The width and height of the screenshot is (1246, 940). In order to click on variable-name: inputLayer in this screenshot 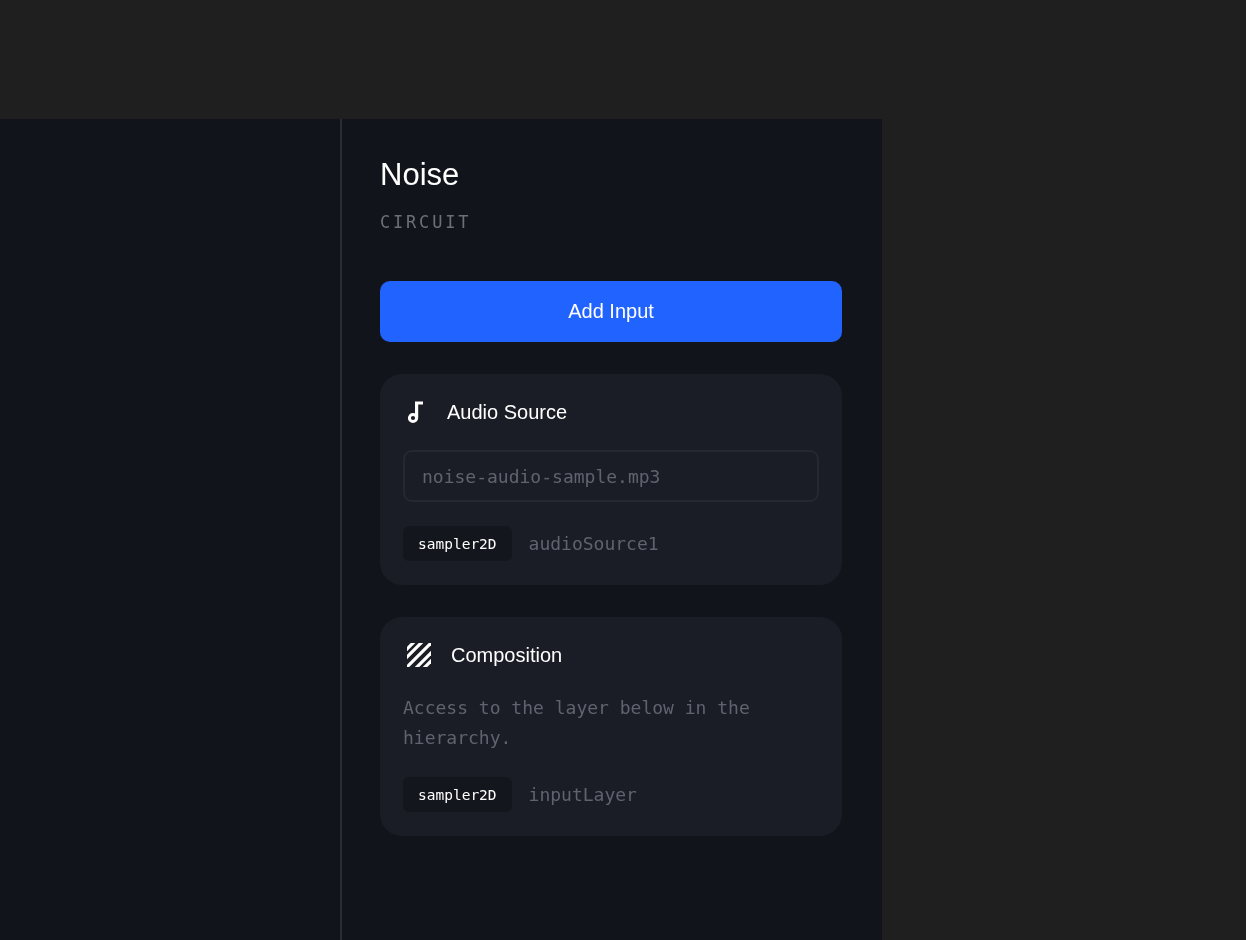, I will do `click(582, 794)`.